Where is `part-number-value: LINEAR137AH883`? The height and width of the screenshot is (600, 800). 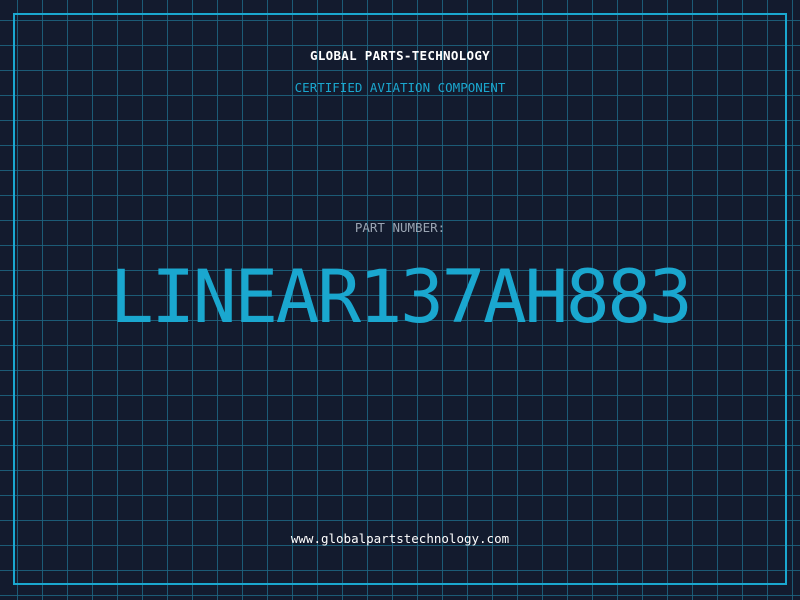 part-number-value: LINEAR137AH883 is located at coordinates (401, 297).